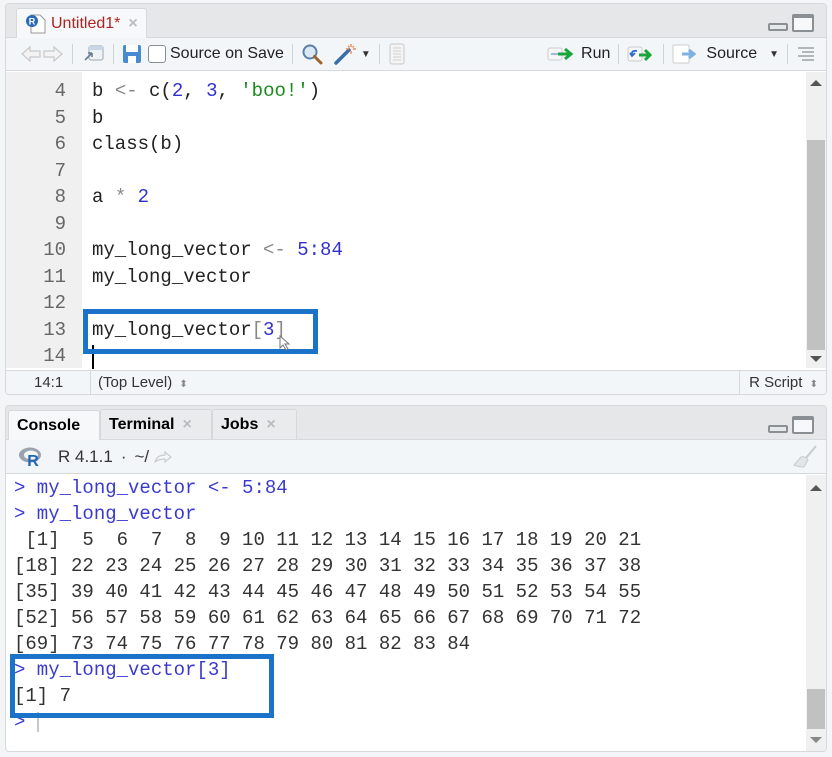  I want to click on source-on-save-checkbox, so click(157, 54).